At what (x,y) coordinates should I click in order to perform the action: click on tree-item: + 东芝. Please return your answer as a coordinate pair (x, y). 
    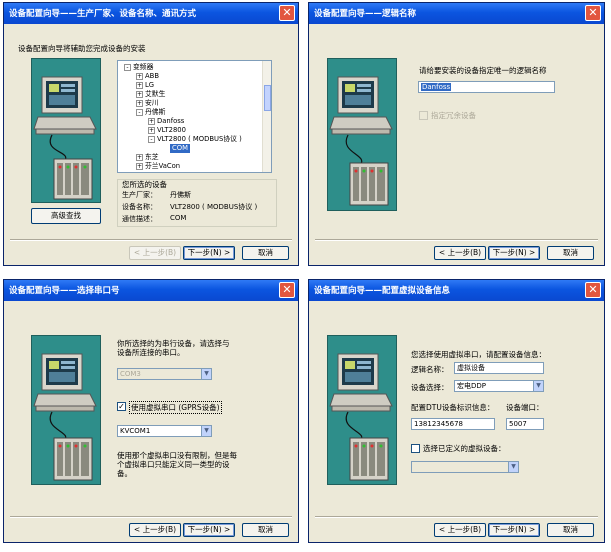
    Looking at the image, I should click on (147, 157).